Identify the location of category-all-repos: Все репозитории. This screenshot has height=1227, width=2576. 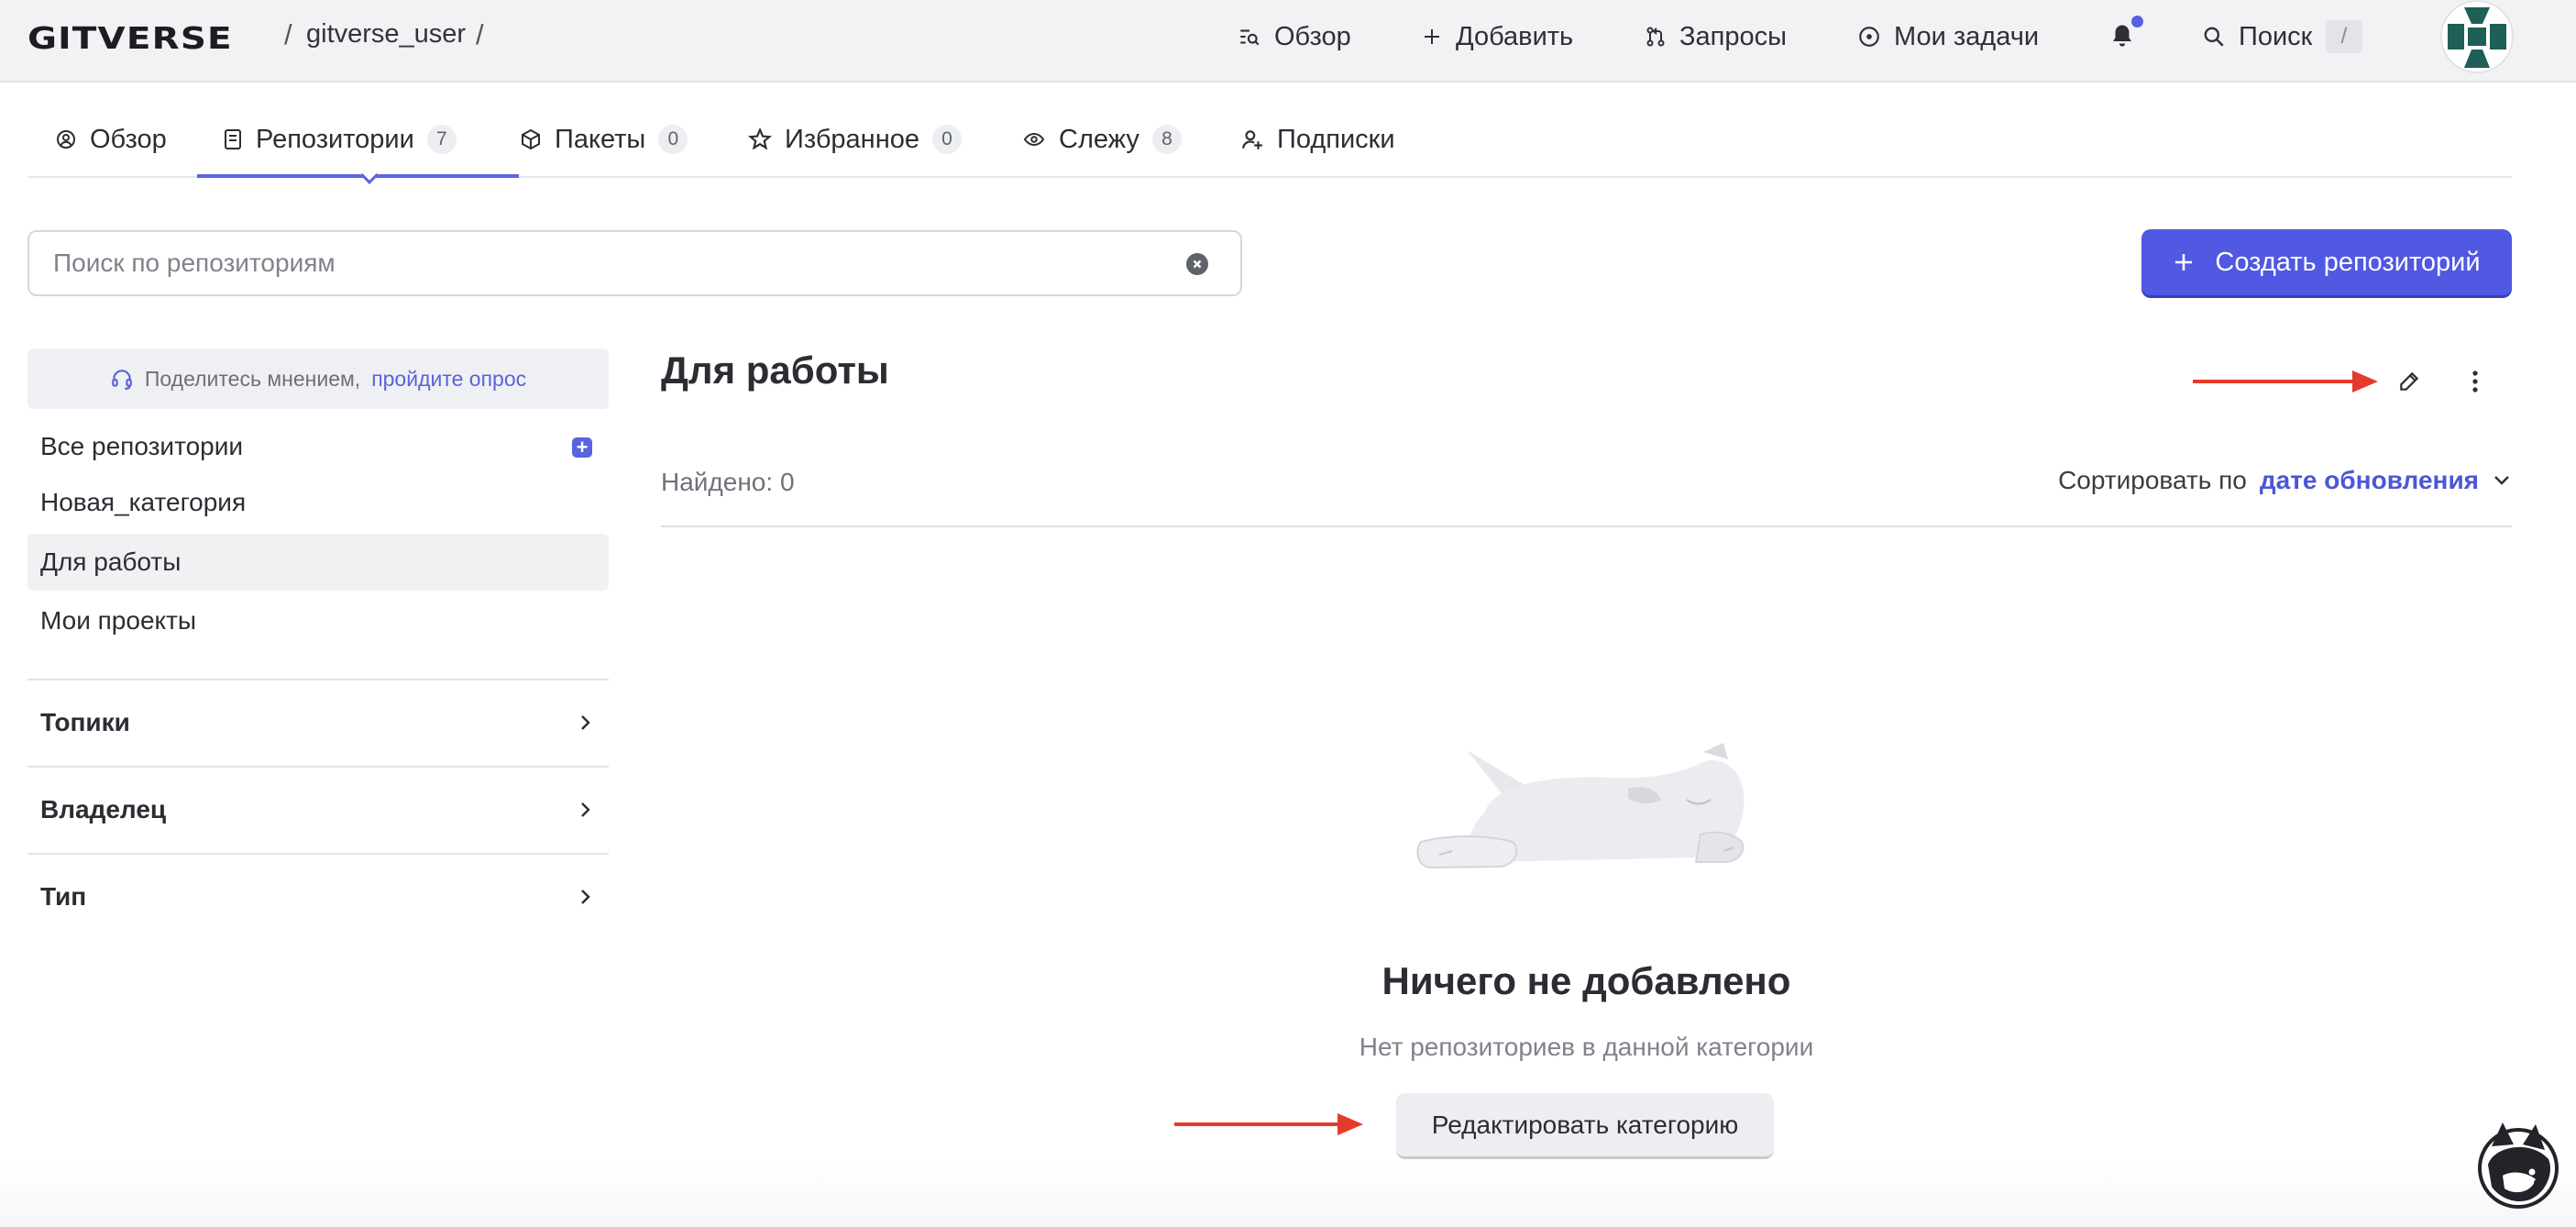
(318, 447).